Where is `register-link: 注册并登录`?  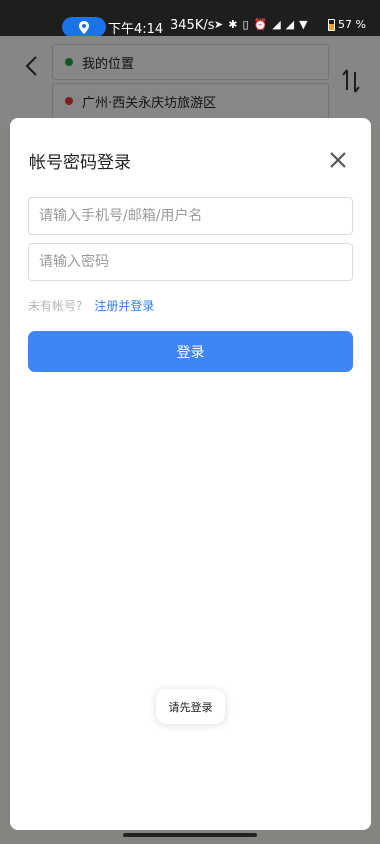 register-link: 注册并登录 is located at coordinates (124, 305).